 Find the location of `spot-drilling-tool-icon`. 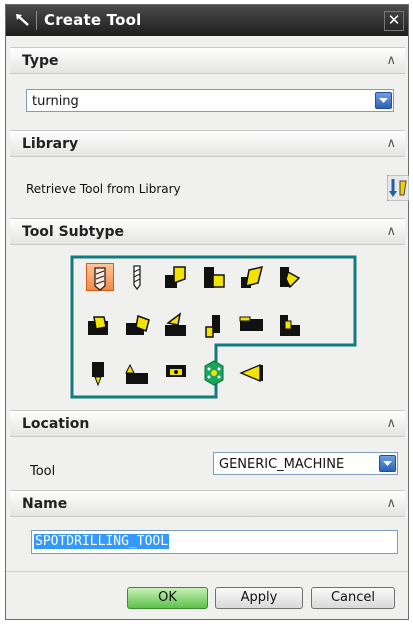

spot-drilling-tool-icon is located at coordinates (100, 277).